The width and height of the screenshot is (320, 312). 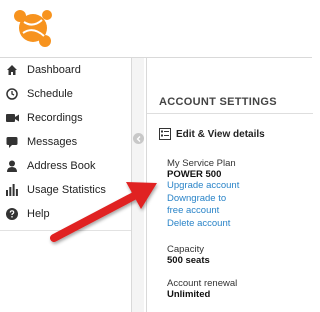 What do you see at coordinates (65, 214) in the screenshot?
I see `sidebar-item-help: Help` at bounding box center [65, 214].